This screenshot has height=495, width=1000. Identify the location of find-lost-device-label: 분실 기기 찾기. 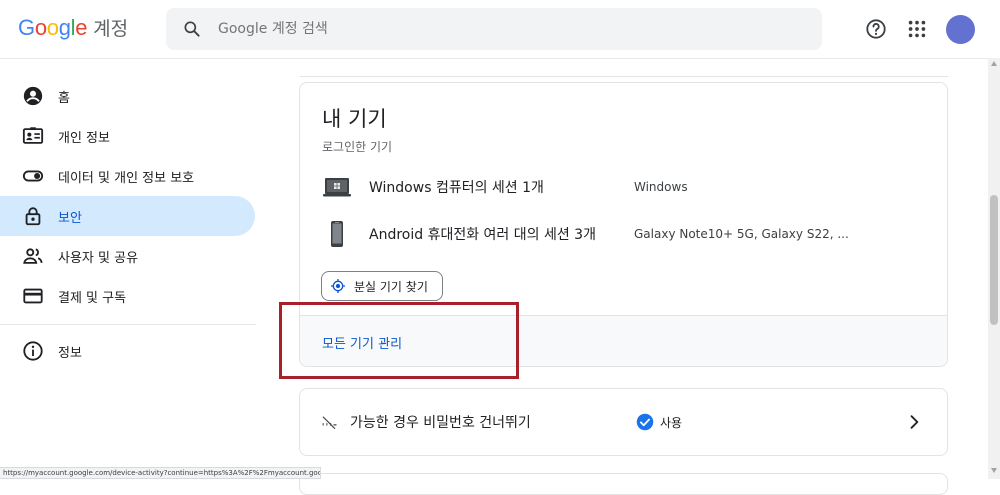
(391, 286).